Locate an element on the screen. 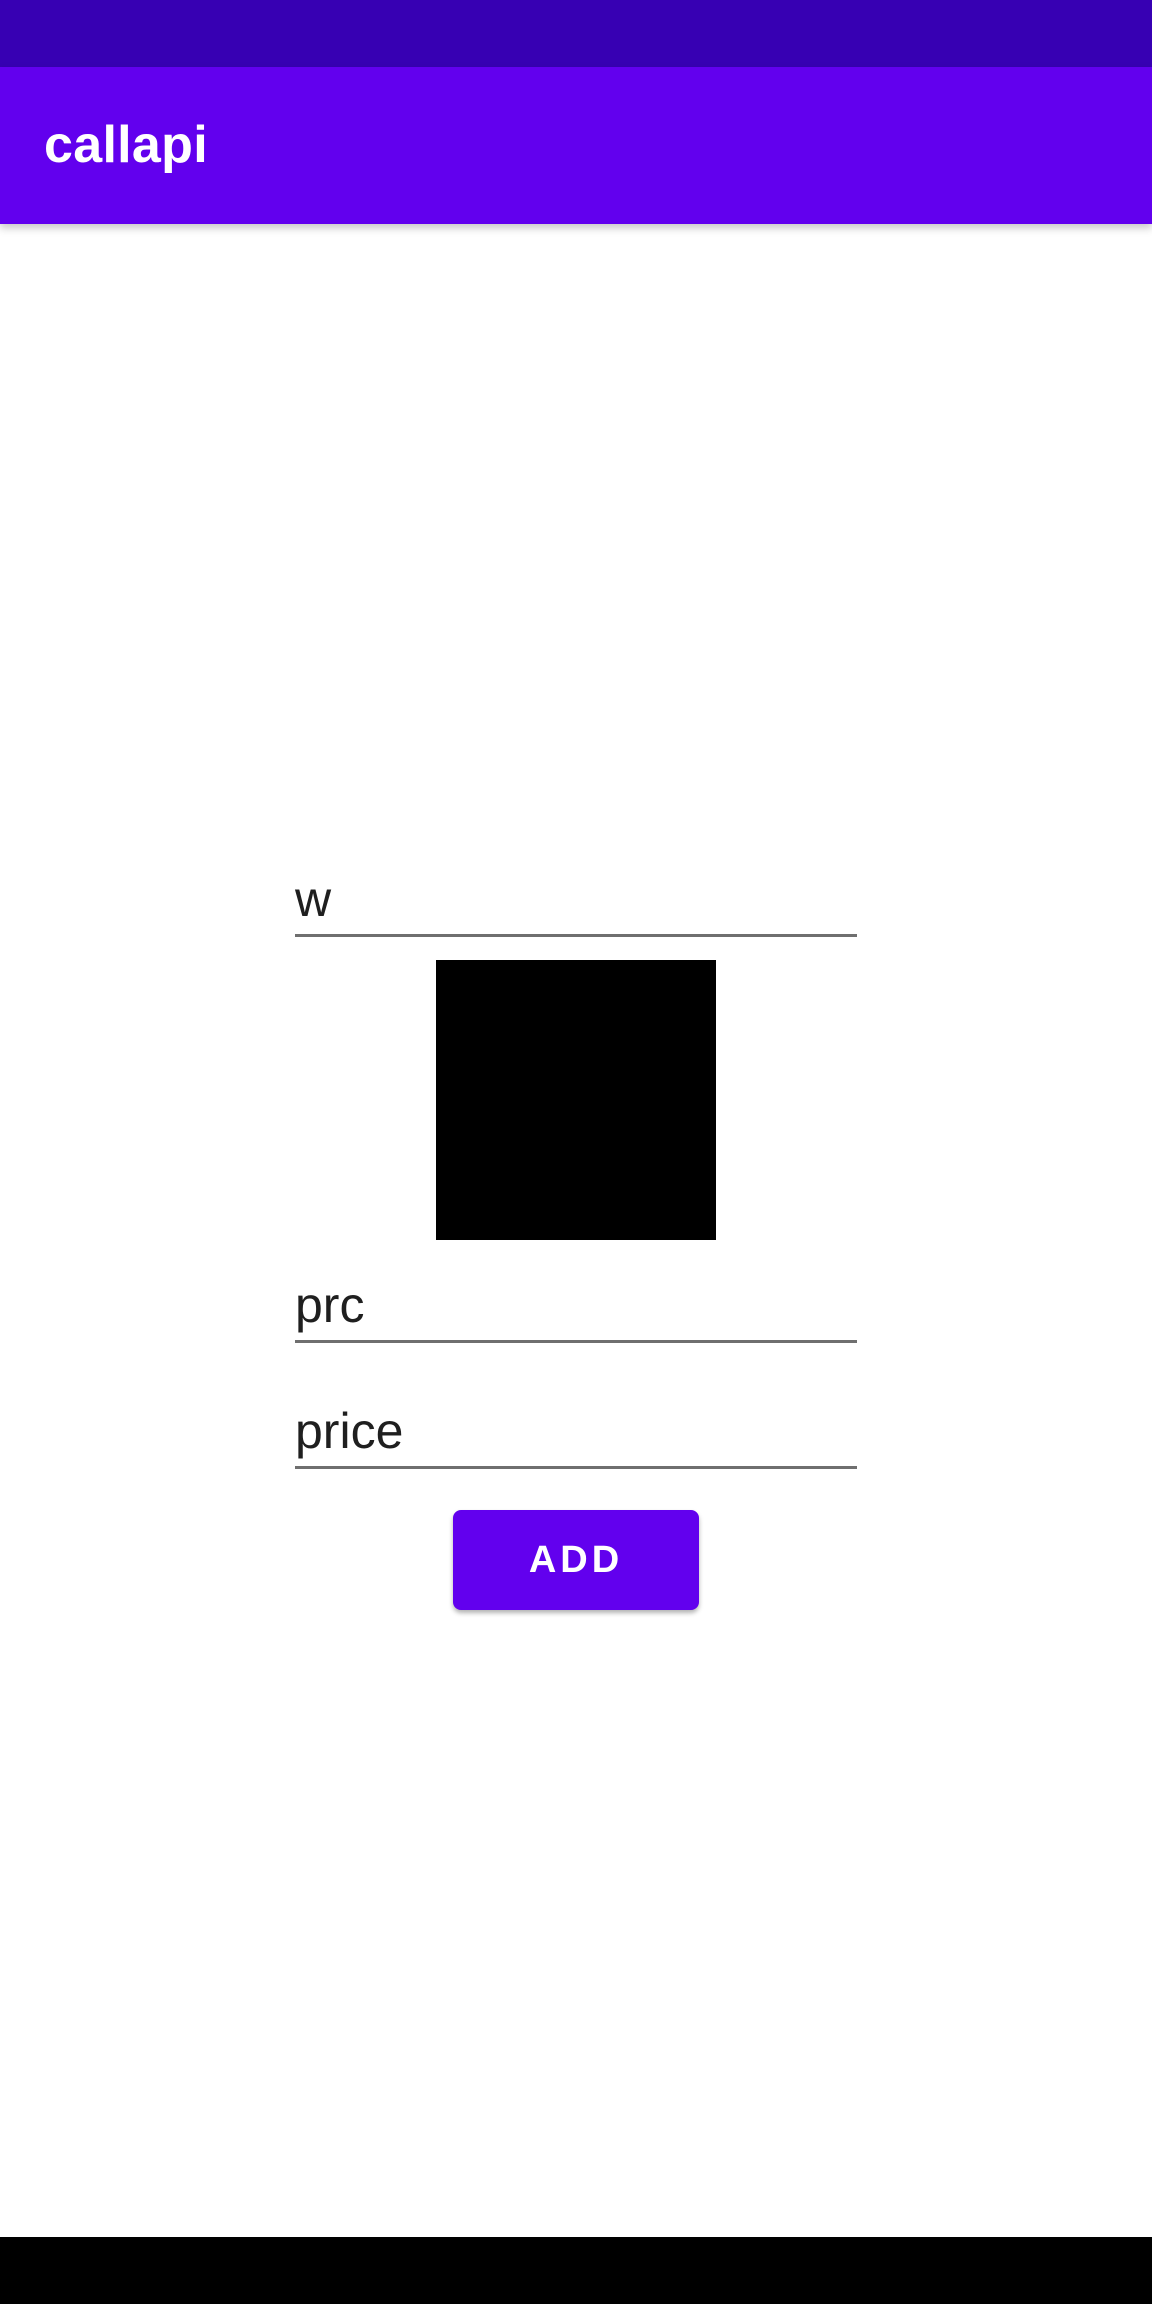  navigation-bar is located at coordinates (576, 2270).